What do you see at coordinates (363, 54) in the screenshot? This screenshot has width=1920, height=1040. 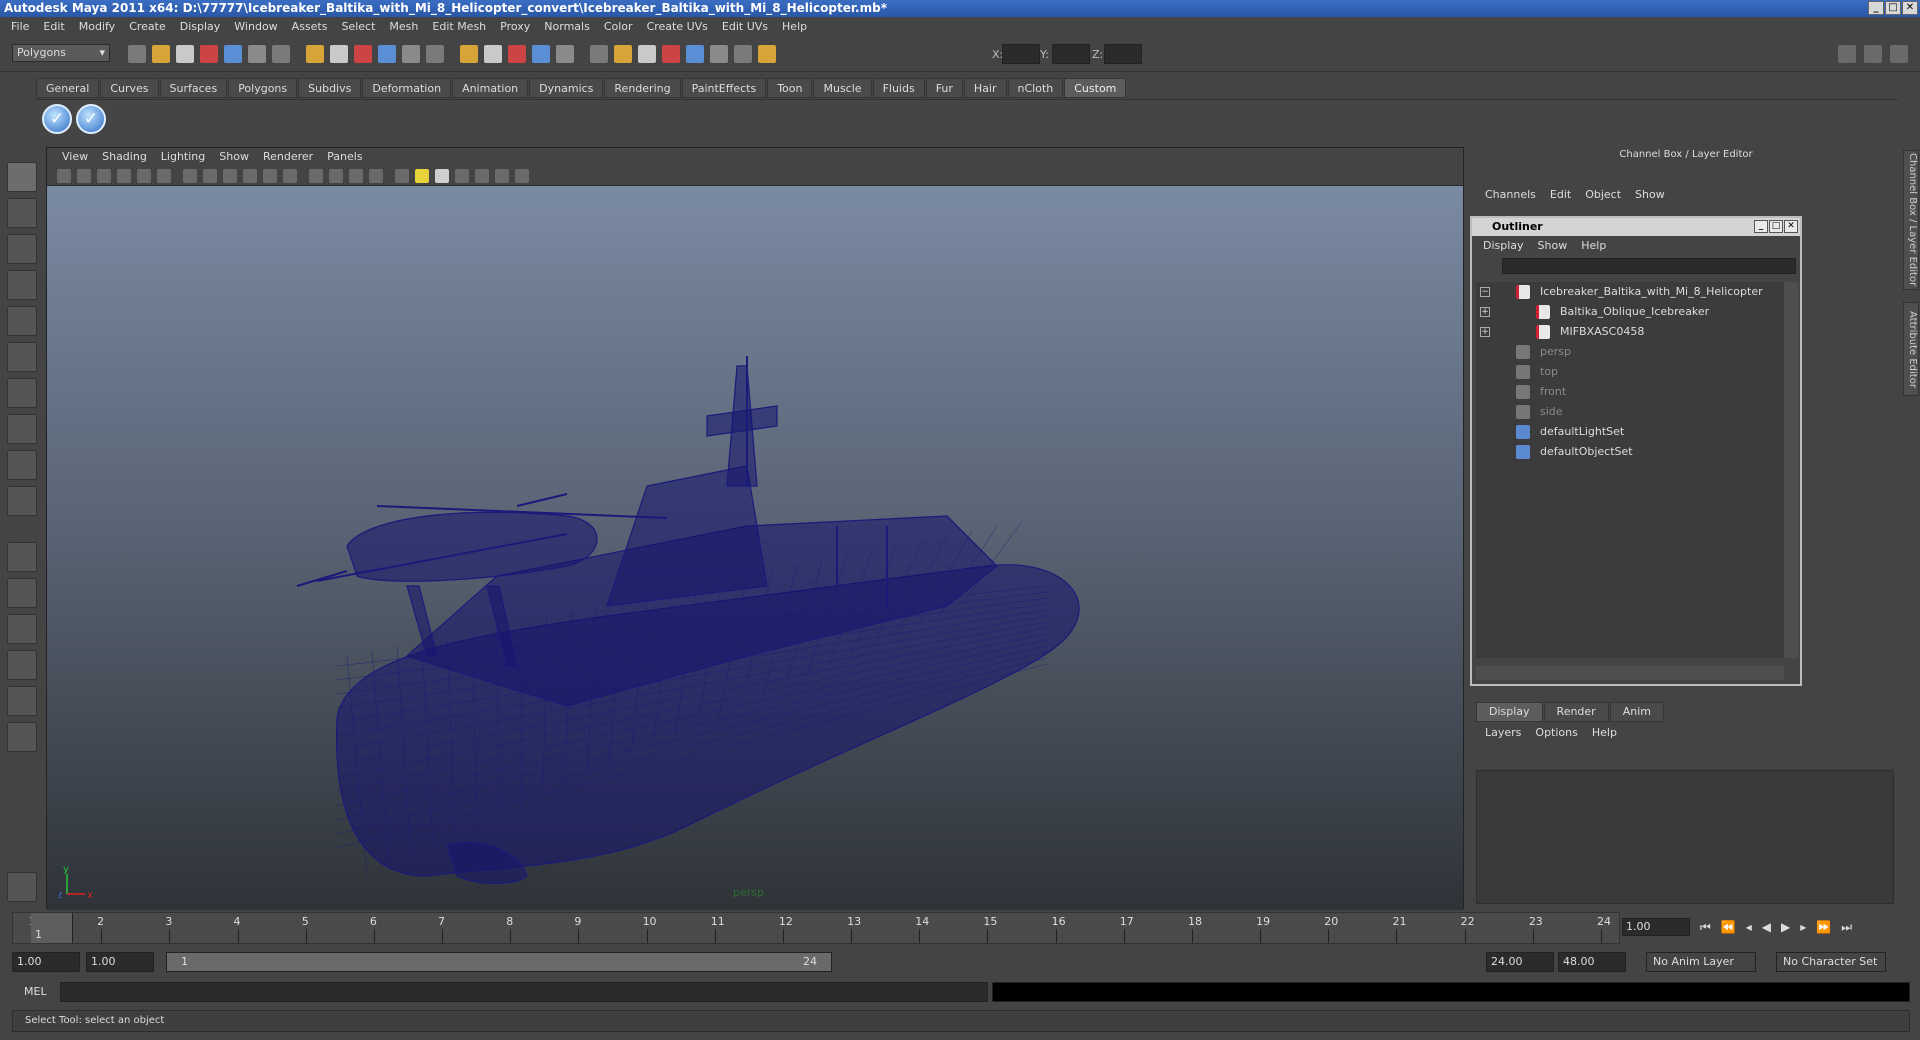 I see `snap-point-icon` at bounding box center [363, 54].